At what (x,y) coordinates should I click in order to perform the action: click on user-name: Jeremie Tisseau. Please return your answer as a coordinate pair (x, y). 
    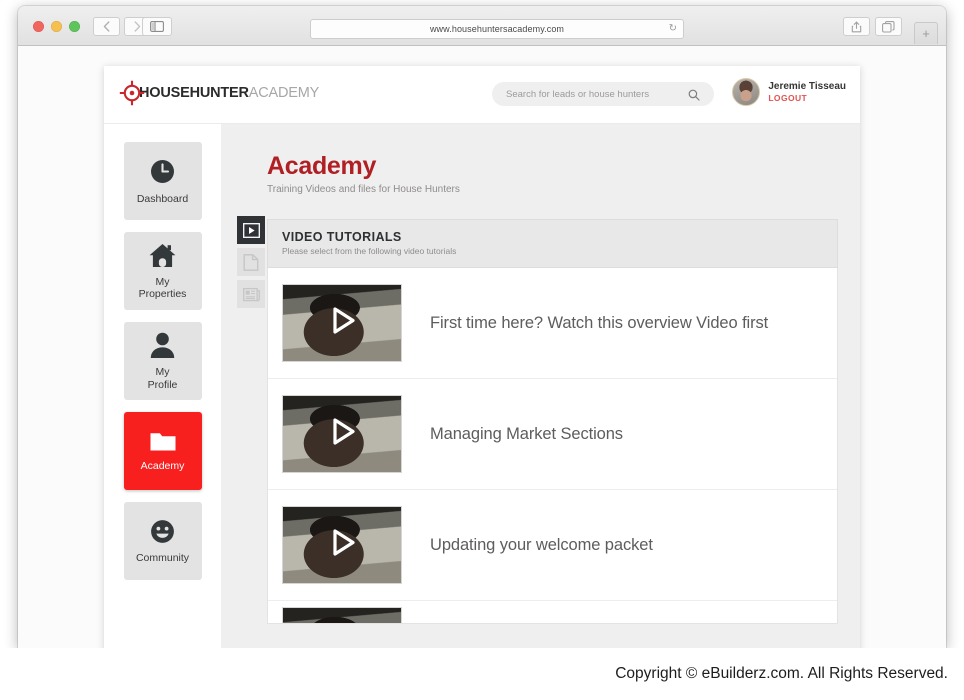
    Looking at the image, I should click on (807, 86).